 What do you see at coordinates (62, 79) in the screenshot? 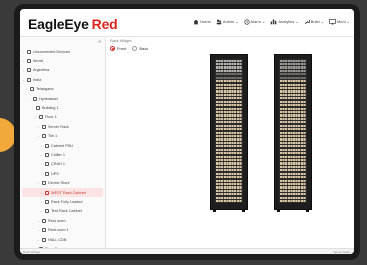
I see `tree-item: › India` at bounding box center [62, 79].